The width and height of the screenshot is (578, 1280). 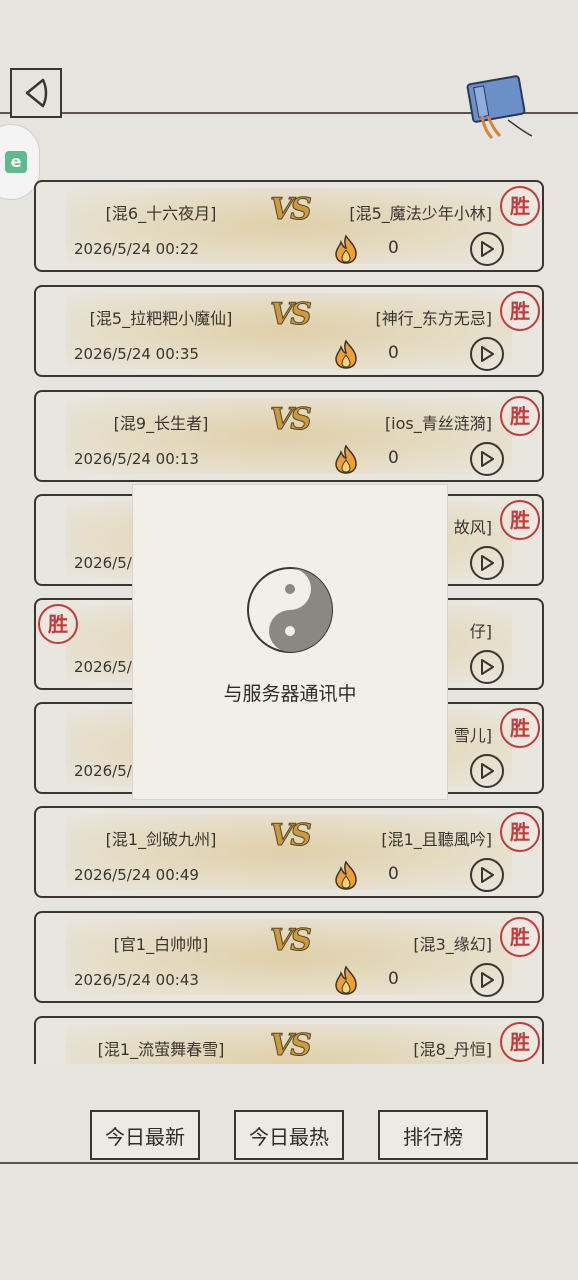 I want to click on match-date: 2026/5/24 00:35, so click(x=136, y=354).